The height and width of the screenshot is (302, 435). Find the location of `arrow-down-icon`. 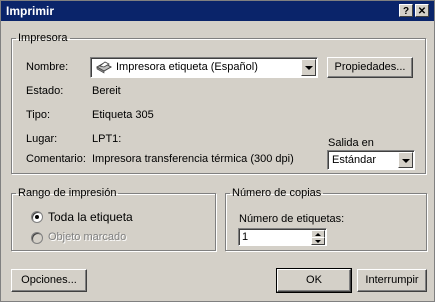

arrow-down-icon is located at coordinates (318, 241).